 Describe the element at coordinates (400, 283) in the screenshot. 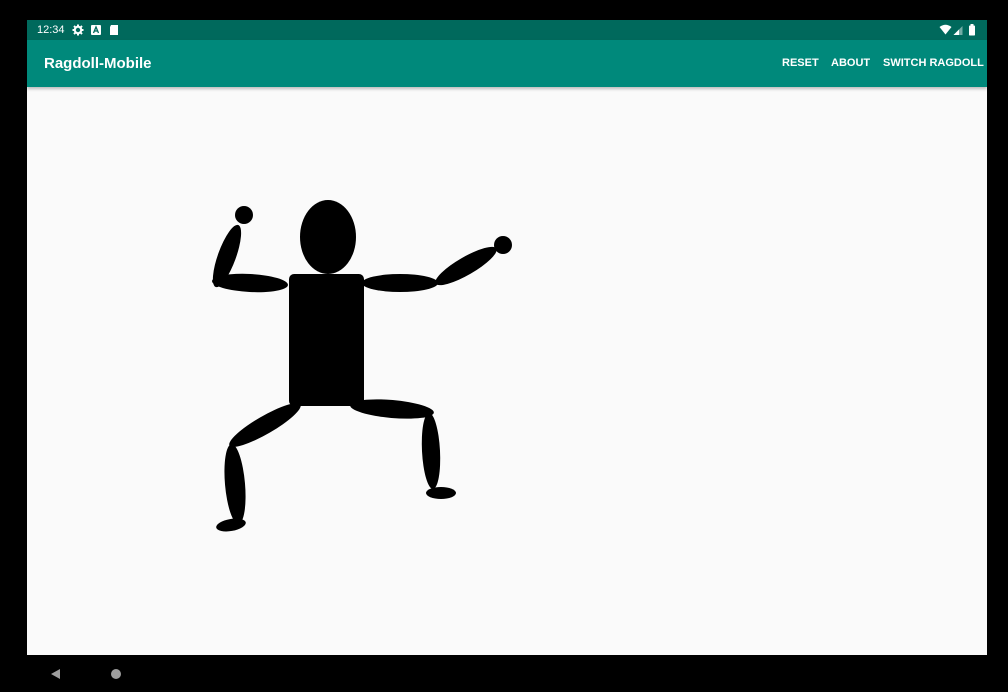

I see `ragdoll-right-upper-arm` at that location.